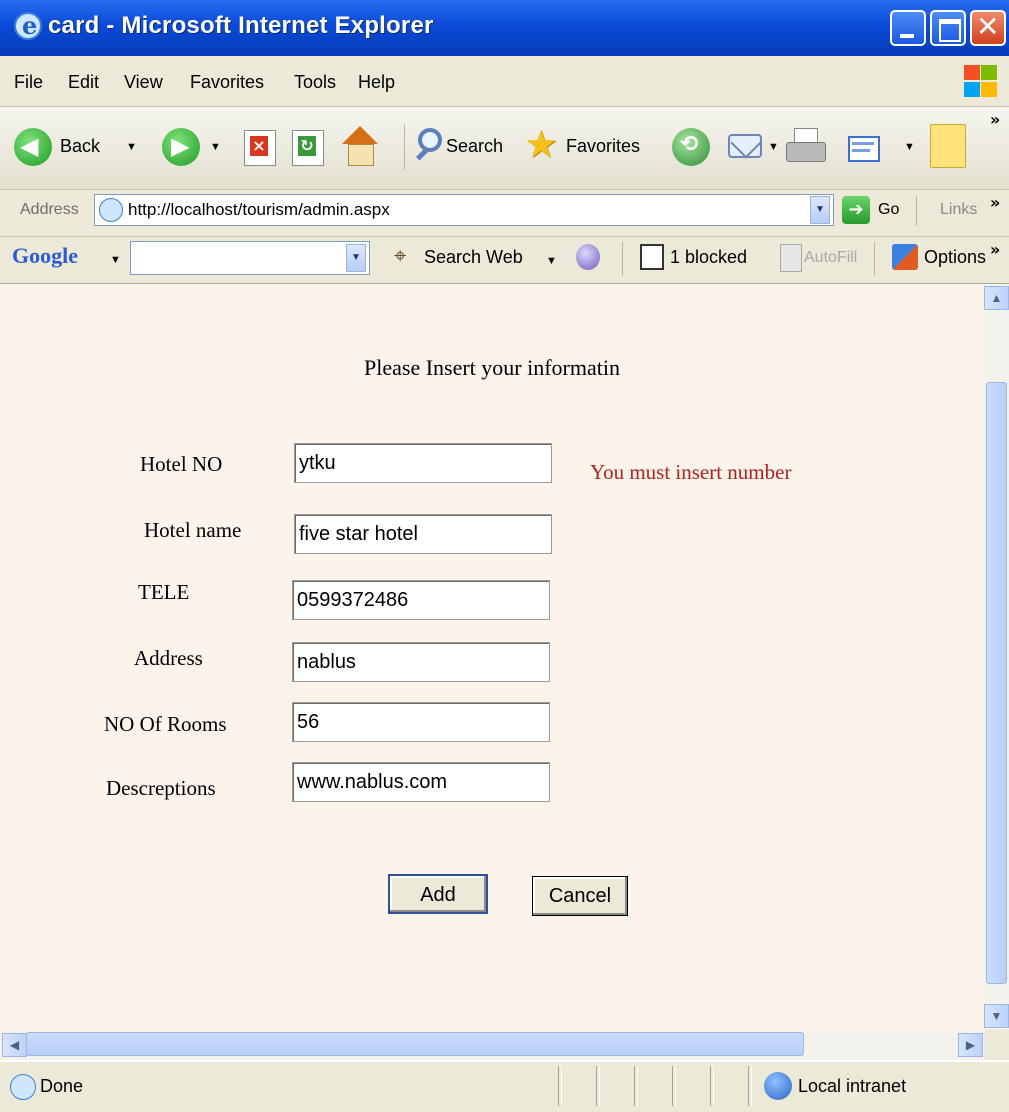 The image size is (1009, 1112). What do you see at coordinates (588, 257) in the screenshot?
I see `news-icon` at bounding box center [588, 257].